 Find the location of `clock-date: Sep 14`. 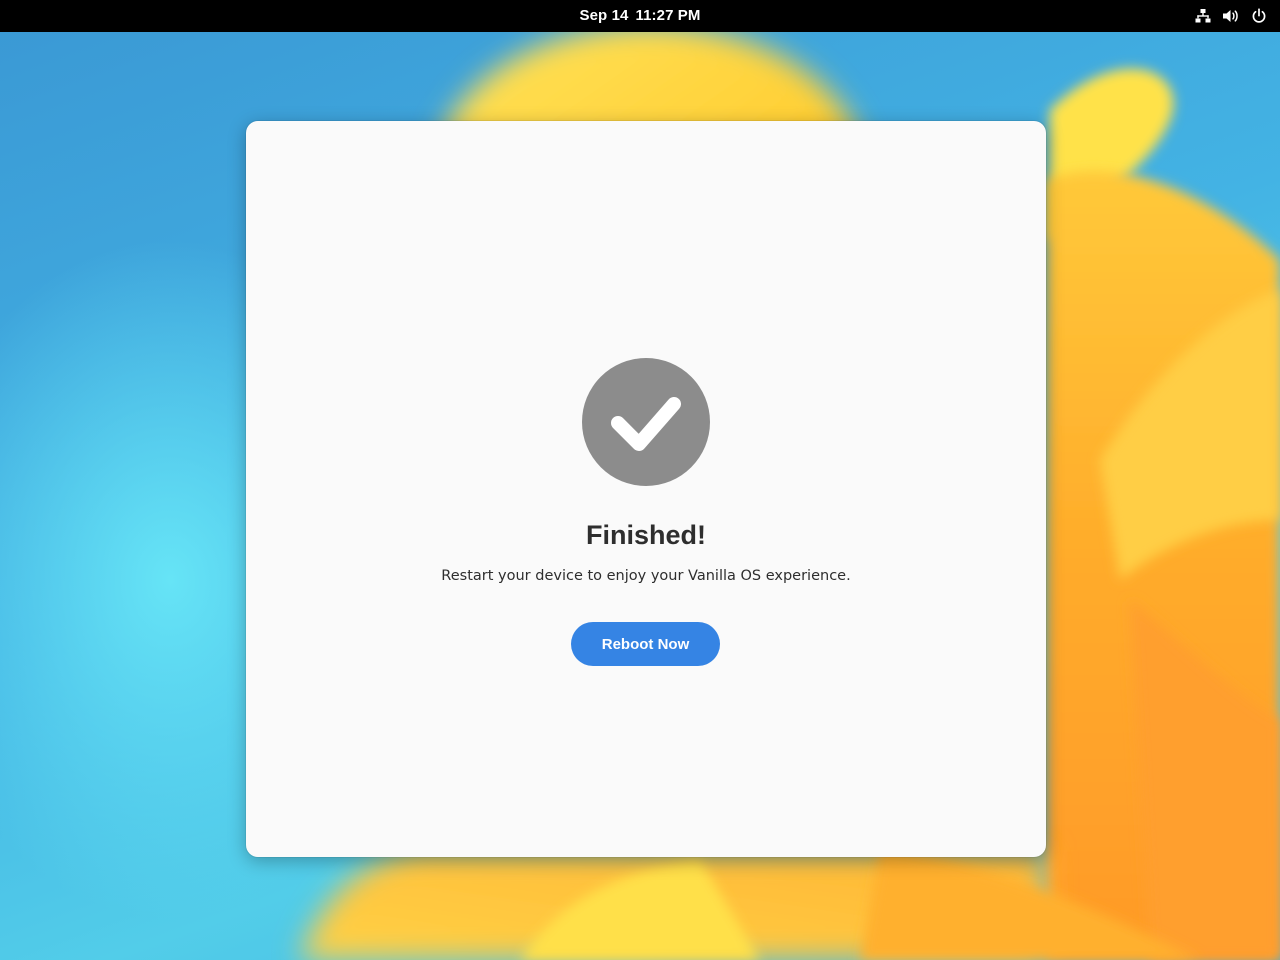

clock-date: Sep 14 is located at coordinates (604, 15).